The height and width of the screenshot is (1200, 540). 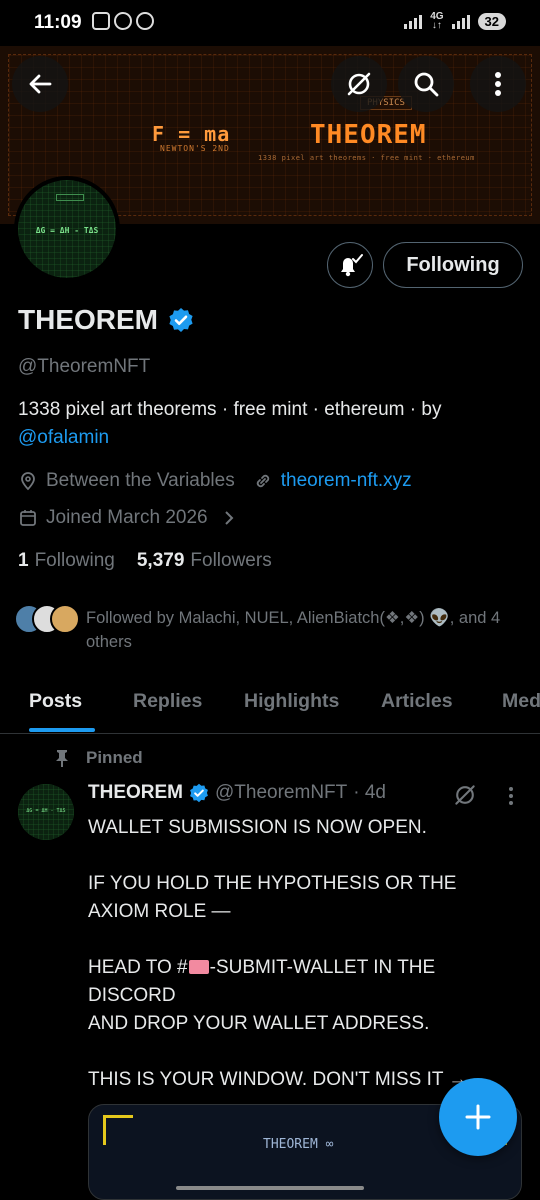 I want to click on profile-name: THEOREM, so click(x=88, y=319).